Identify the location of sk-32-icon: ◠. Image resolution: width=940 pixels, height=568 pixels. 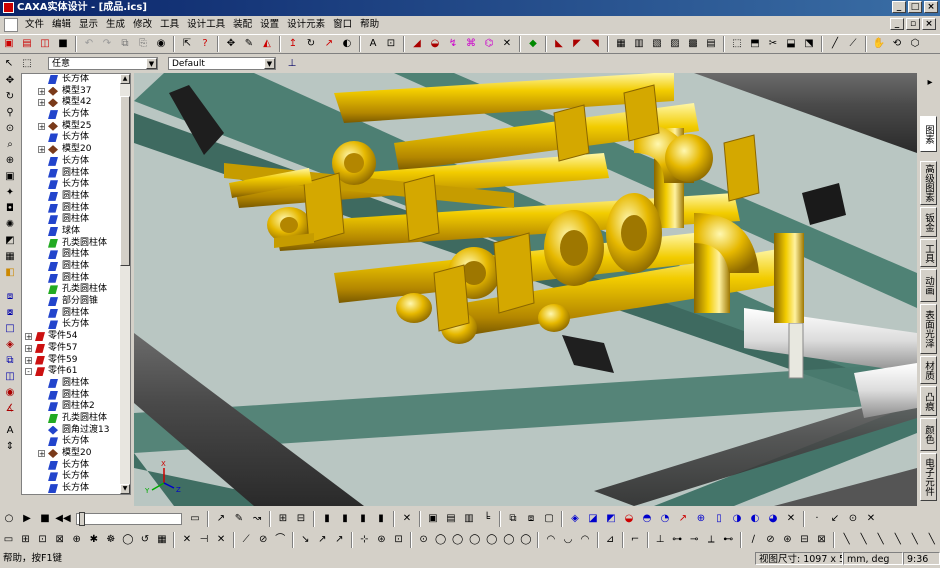
(584, 540).